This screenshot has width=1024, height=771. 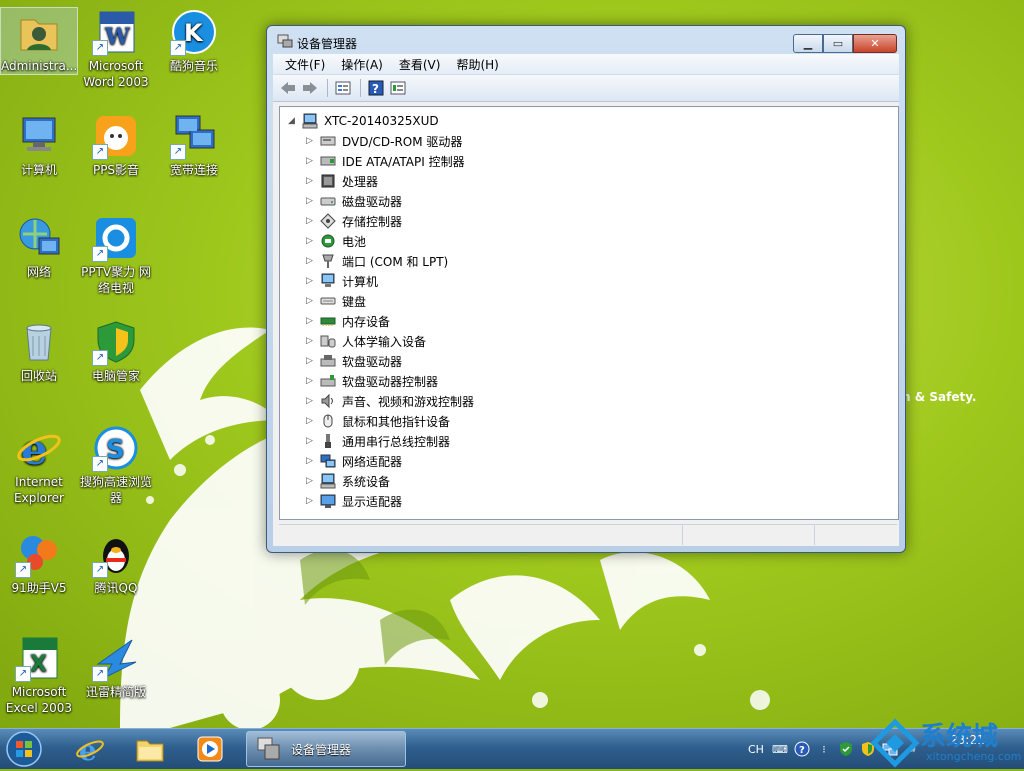 I want to click on language-indicator: CH, so click(x=756, y=749).